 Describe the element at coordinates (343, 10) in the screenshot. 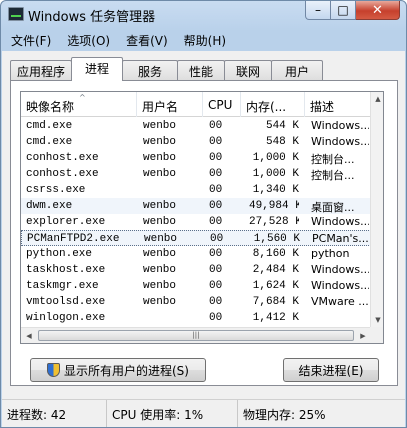

I see `maximize-button: □` at that location.